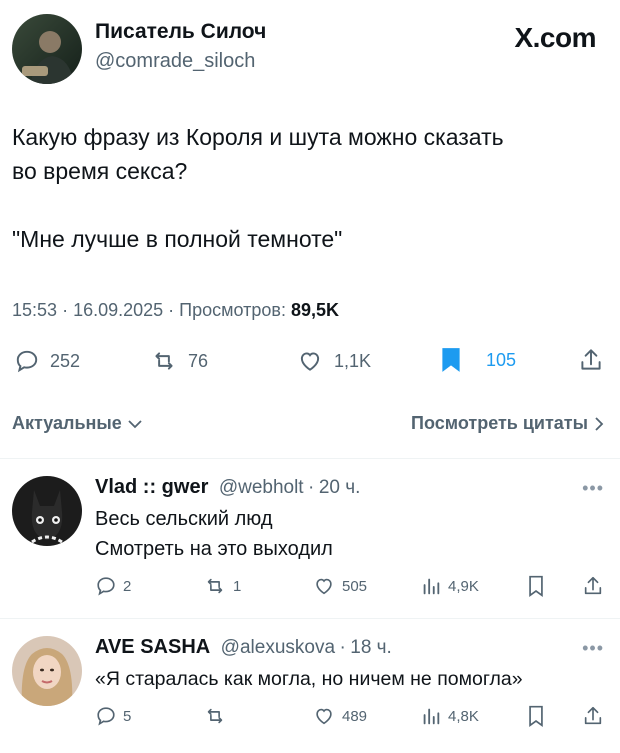 The width and height of the screenshot is (620, 753). What do you see at coordinates (67, 423) in the screenshot?
I see `sort-label: Актуальные` at bounding box center [67, 423].